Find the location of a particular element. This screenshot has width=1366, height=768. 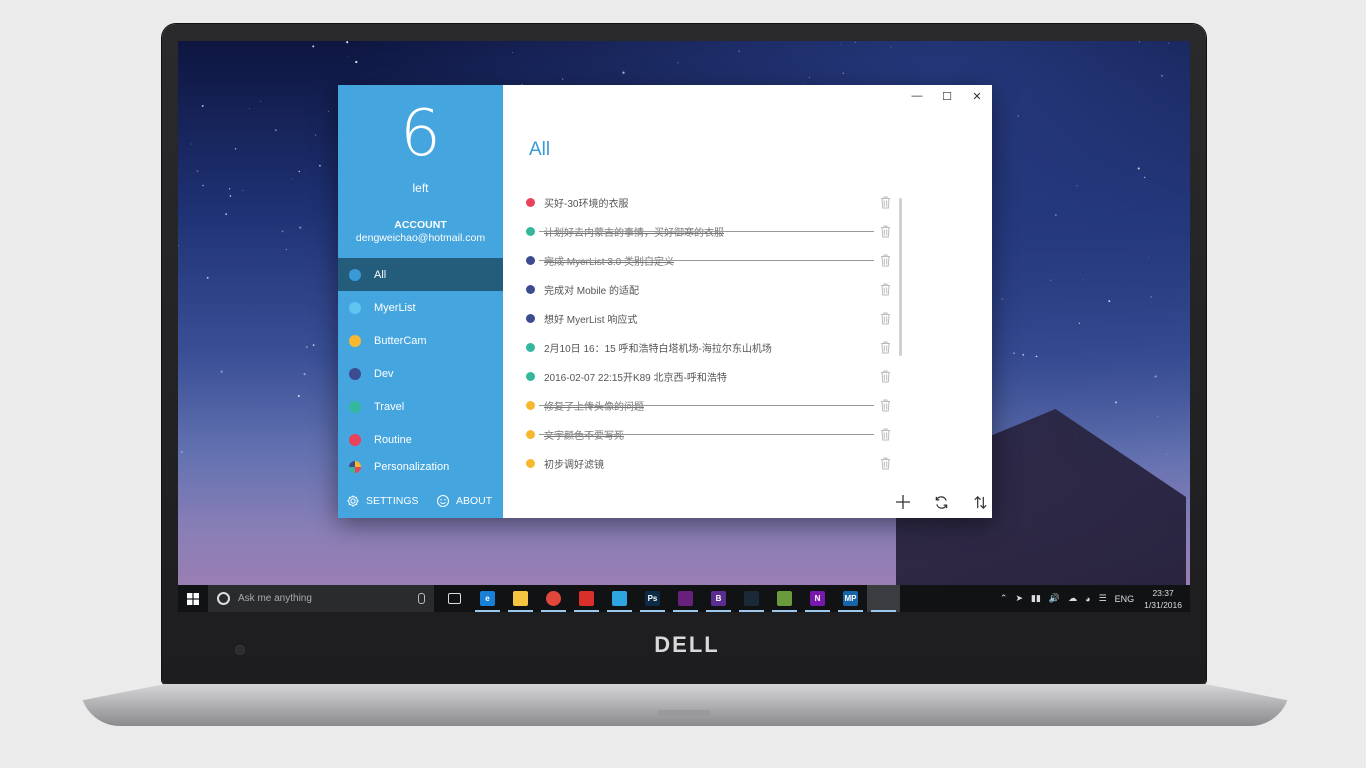

sidebar-item-label: Personalization is located at coordinates (412, 467).